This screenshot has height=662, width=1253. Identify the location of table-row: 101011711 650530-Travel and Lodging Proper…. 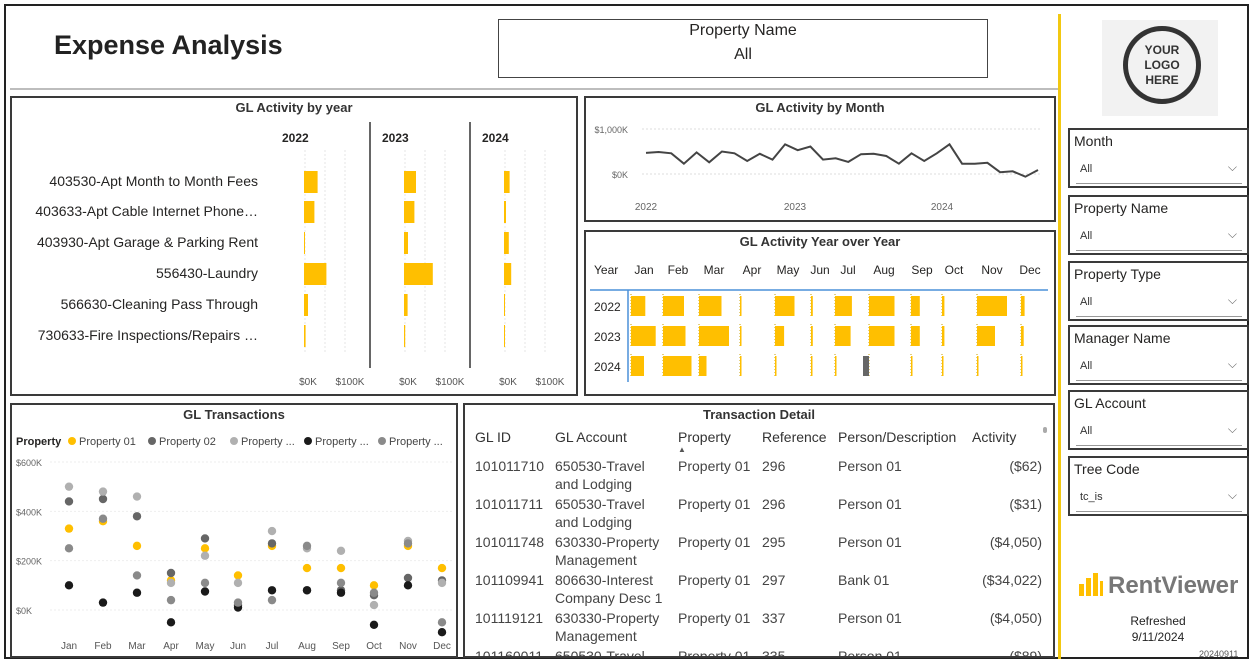
(758, 512).